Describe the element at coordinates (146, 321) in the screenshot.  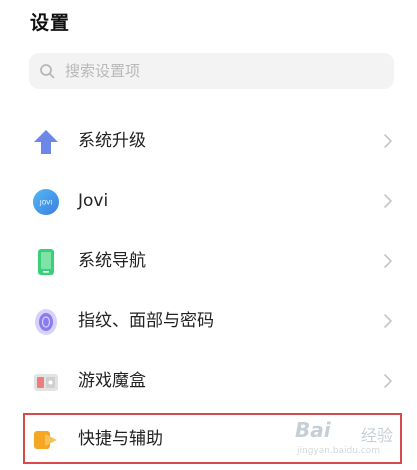
I see `settings-item-label: 指纹、面部与密码` at that location.